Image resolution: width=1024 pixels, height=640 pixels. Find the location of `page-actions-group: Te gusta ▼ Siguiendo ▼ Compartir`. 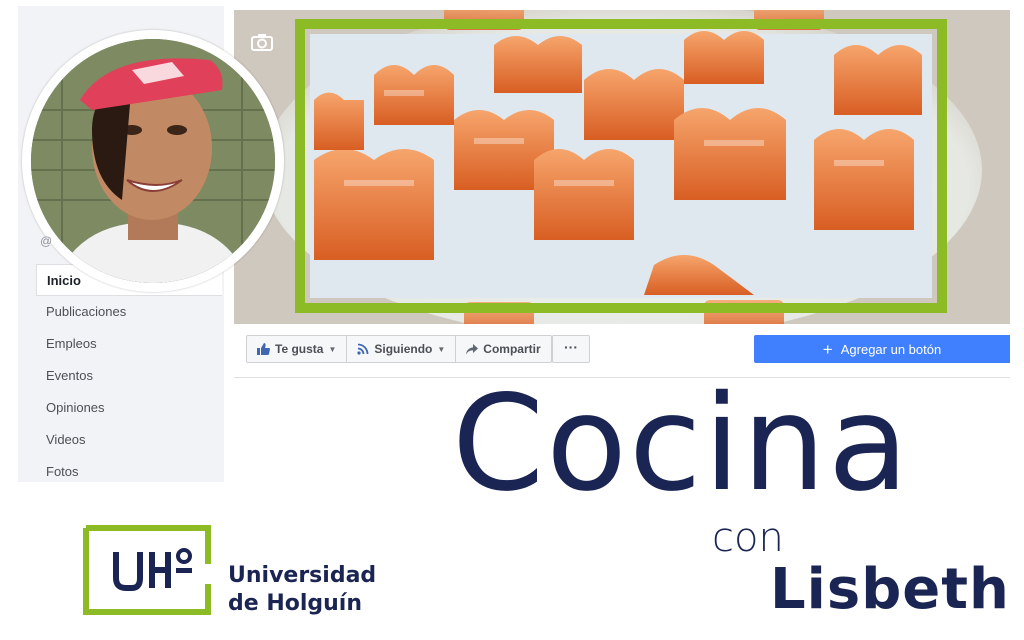

page-actions-group: Te gusta ▼ Siguiendo ▼ Compartir is located at coordinates (399, 349).